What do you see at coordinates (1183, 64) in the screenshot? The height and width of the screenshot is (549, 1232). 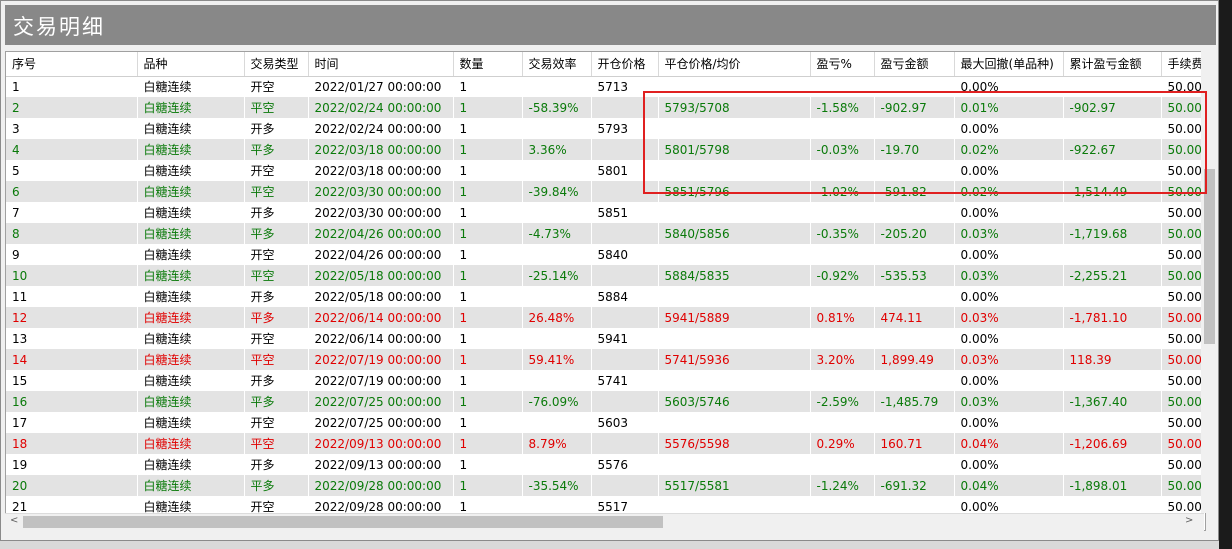 I see `column-header-fee: 手续费` at bounding box center [1183, 64].